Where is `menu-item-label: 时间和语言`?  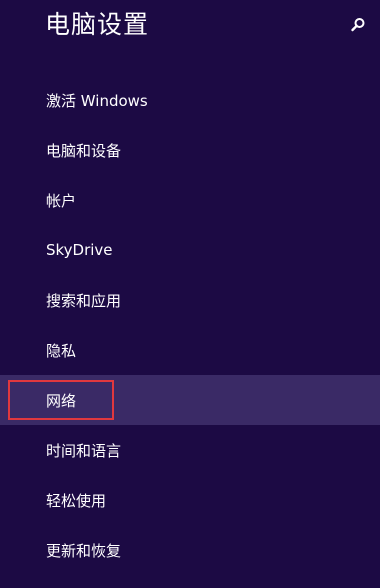 menu-item-label: 时间和语言 is located at coordinates (84, 450).